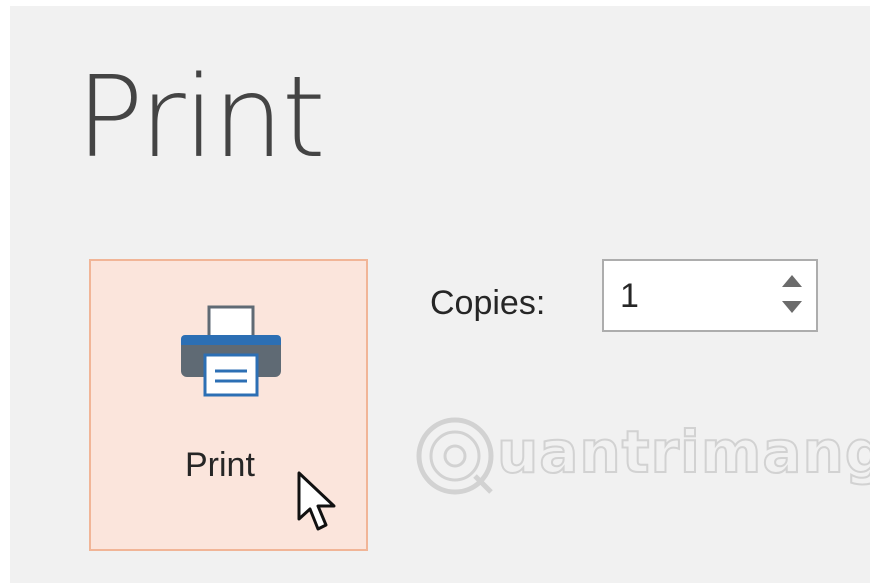  What do you see at coordinates (792, 307) in the screenshot?
I see `spin-down-icon` at bounding box center [792, 307].